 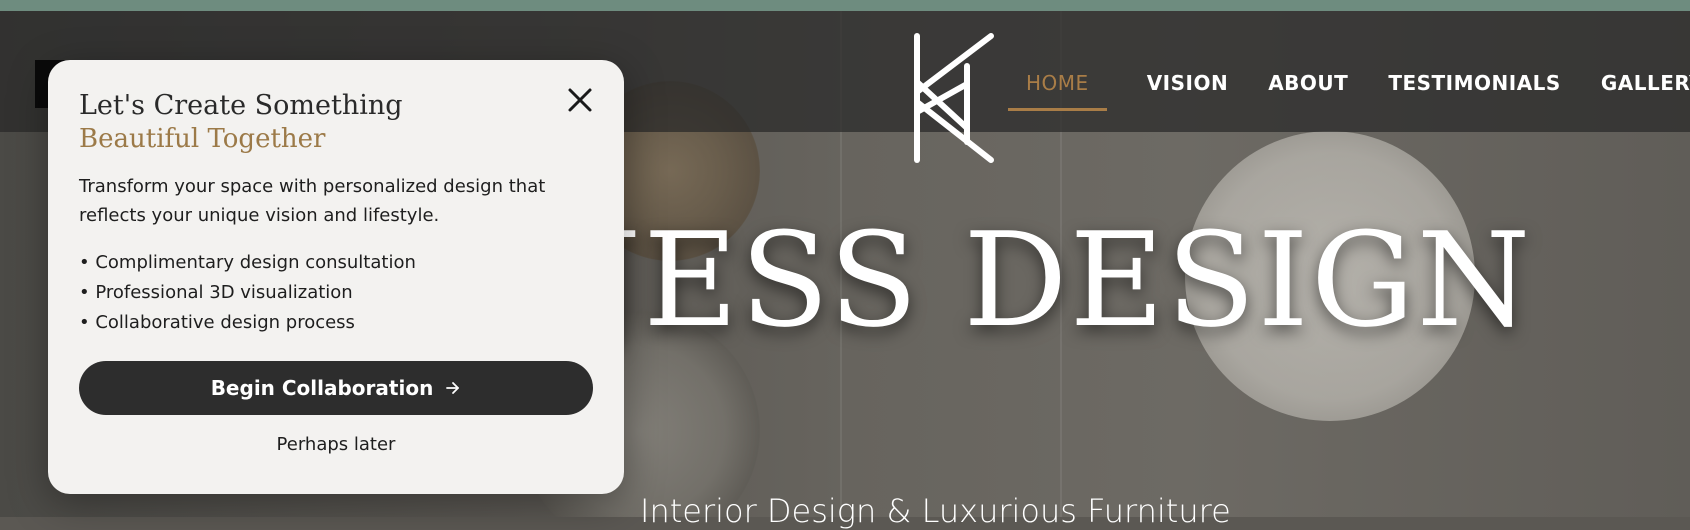 I want to click on nav-home-label: HOME, so click(x=1057, y=83).